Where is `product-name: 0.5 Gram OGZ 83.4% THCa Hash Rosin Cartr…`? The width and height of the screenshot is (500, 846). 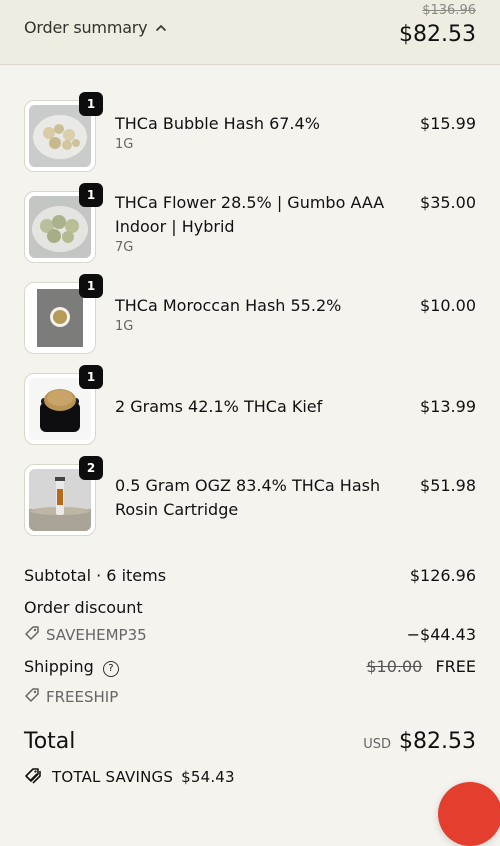 product-name: 0.5 Gram OGZ 83.4% THCa Hash Rosin Cartr… is located at coordinates (248, 497).